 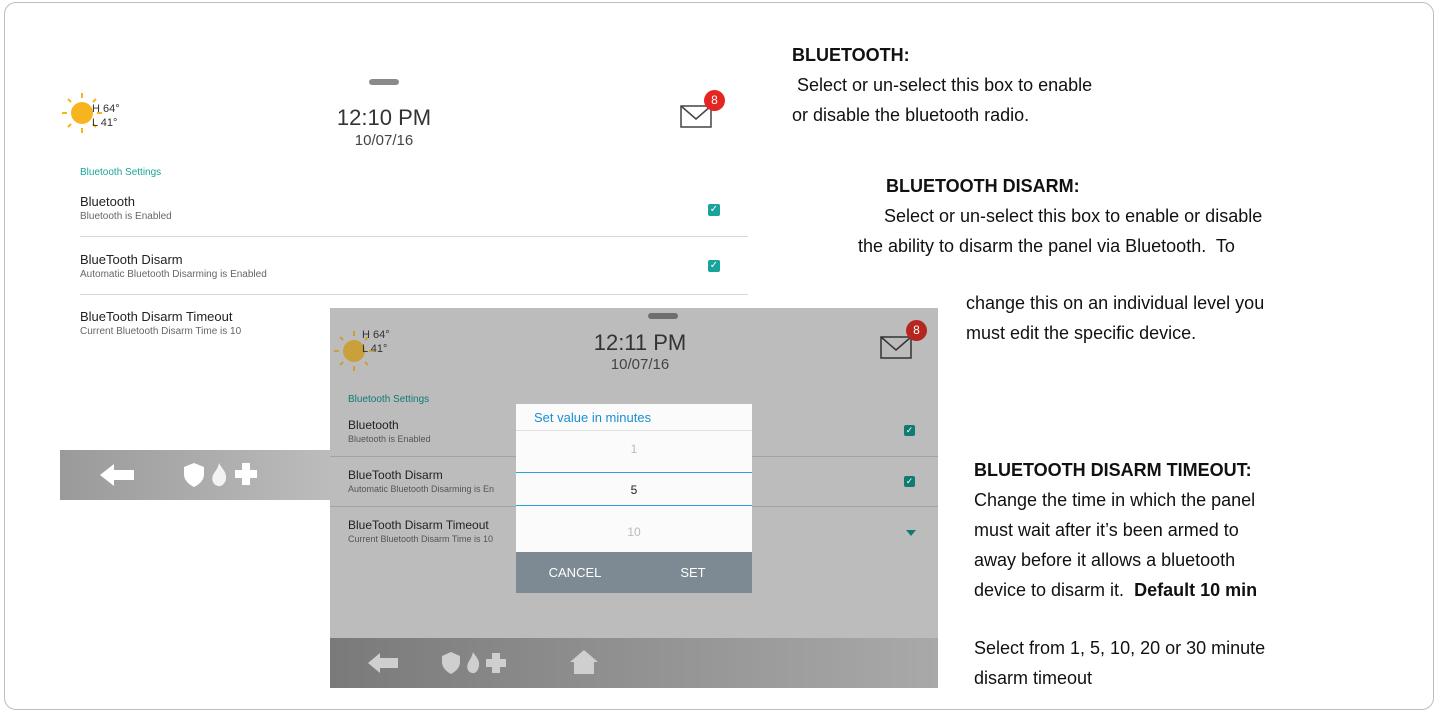 What do you see at coordinates (584, 662) in the screenshot?
I see `home-icon` at bounding box center [584, 662].